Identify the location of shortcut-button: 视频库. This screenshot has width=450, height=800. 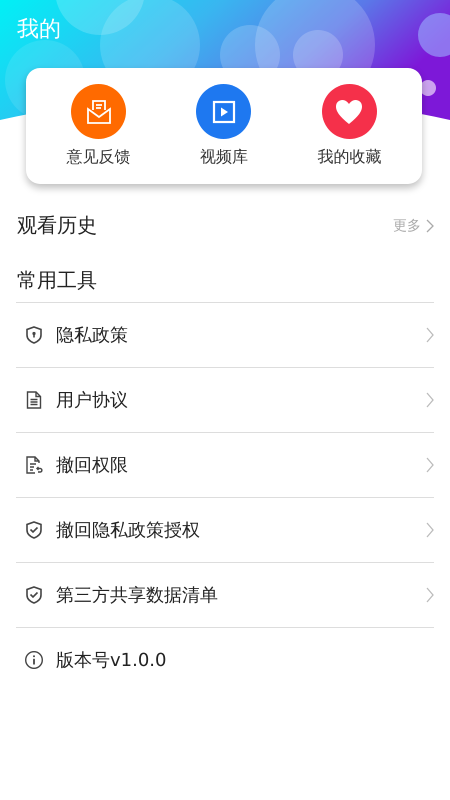
(223, 126).